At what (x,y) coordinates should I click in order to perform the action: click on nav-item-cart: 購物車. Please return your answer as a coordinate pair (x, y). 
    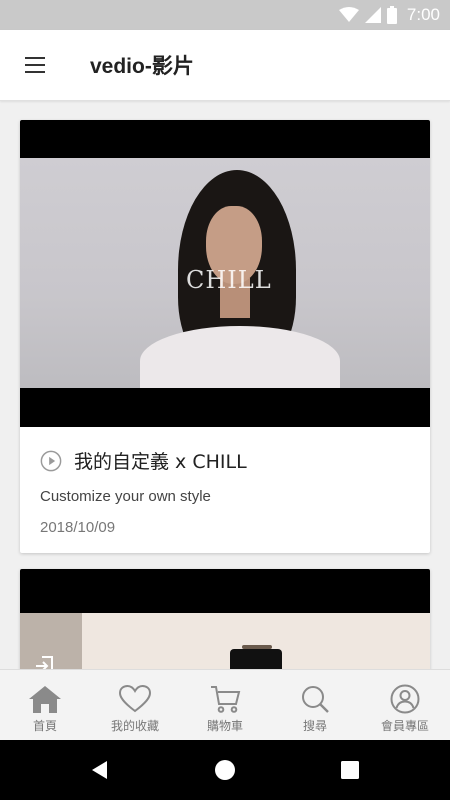
    Looking at the image, I should click on (225, 705).